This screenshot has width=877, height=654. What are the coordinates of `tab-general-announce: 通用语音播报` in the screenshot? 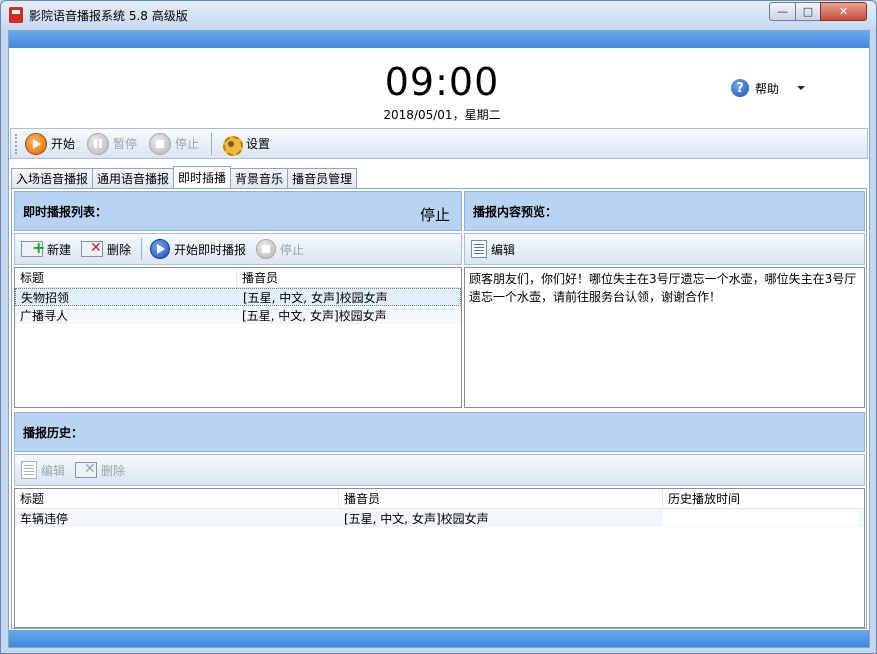 It's located at (133, 178).